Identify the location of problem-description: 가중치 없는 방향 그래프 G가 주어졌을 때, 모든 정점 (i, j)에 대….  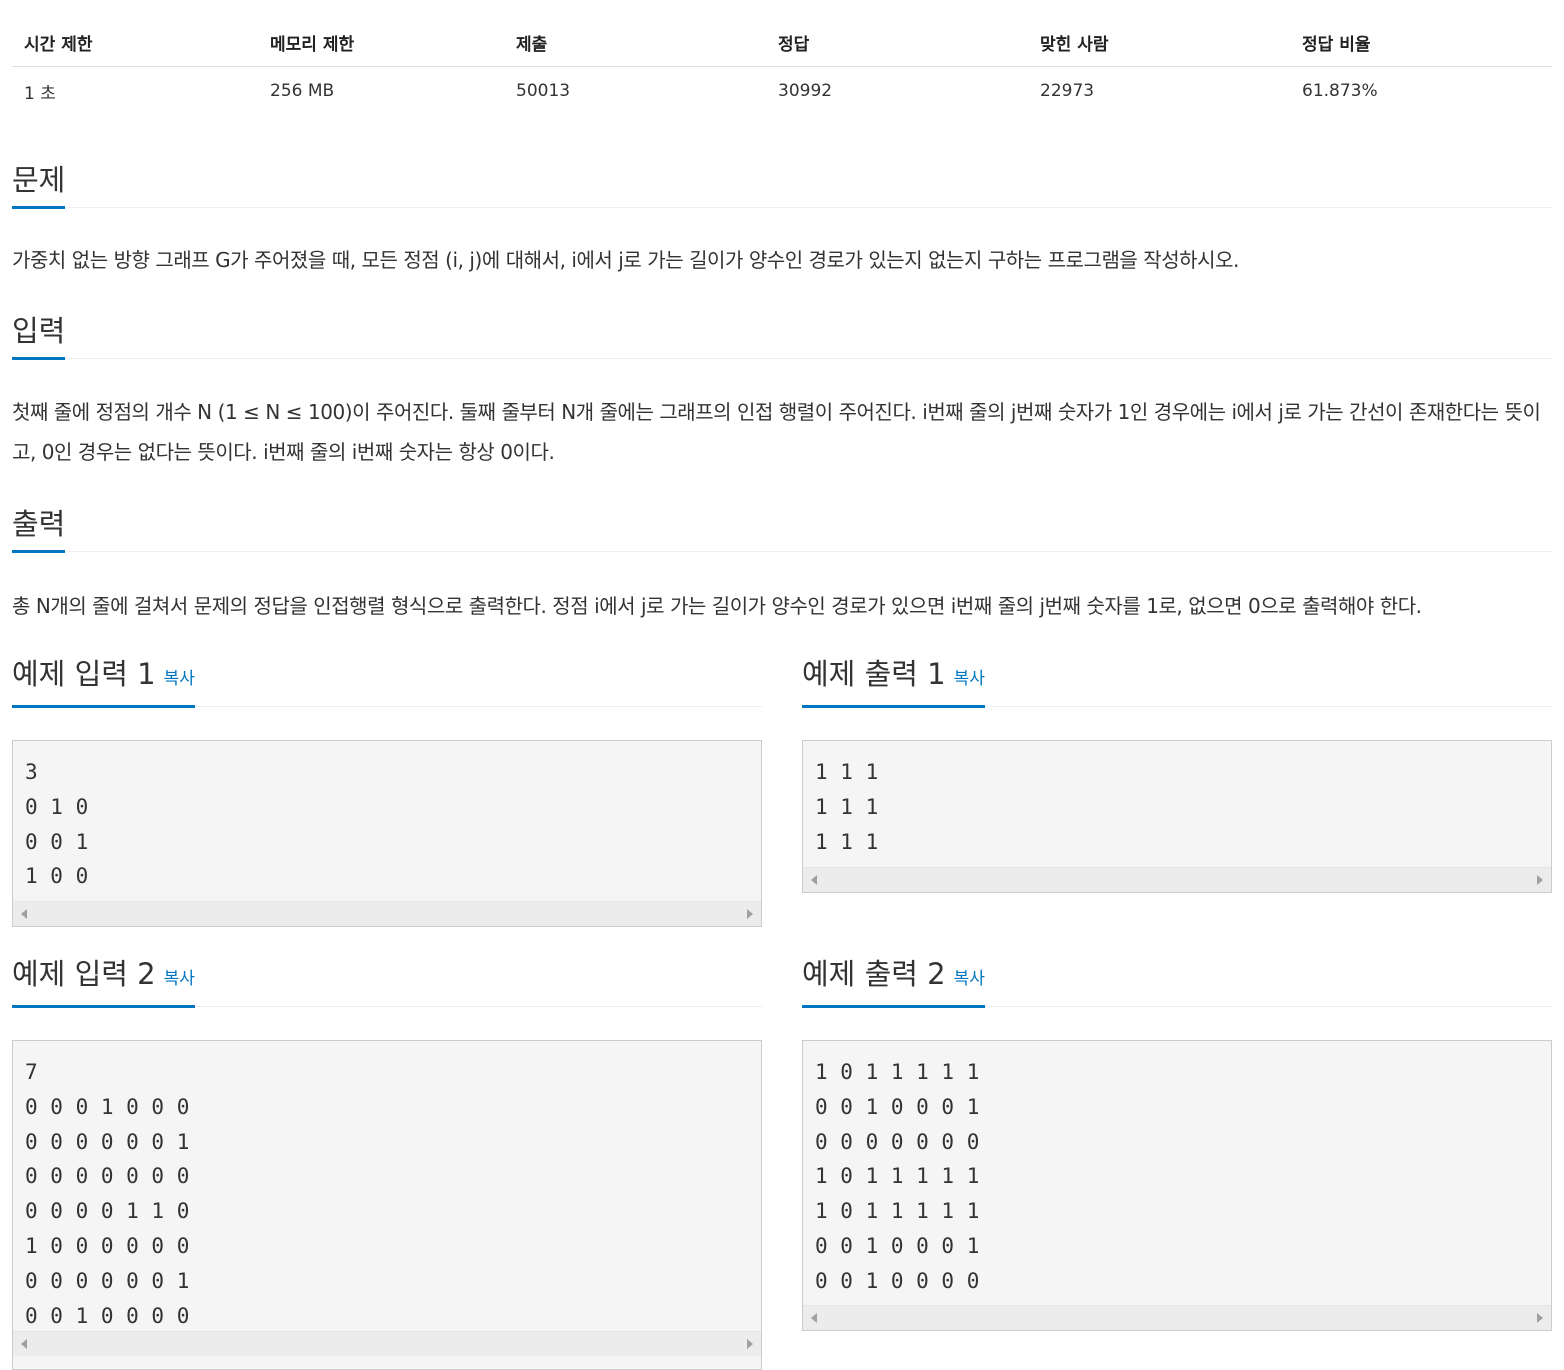
(625, 260).